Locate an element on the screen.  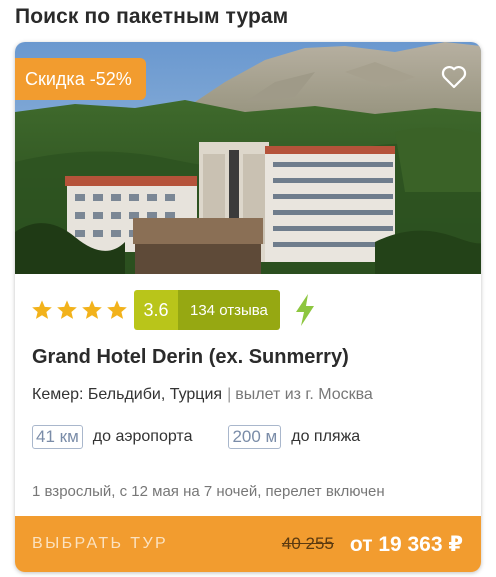
heart-outline-icon is located at coordinates (454, 77).